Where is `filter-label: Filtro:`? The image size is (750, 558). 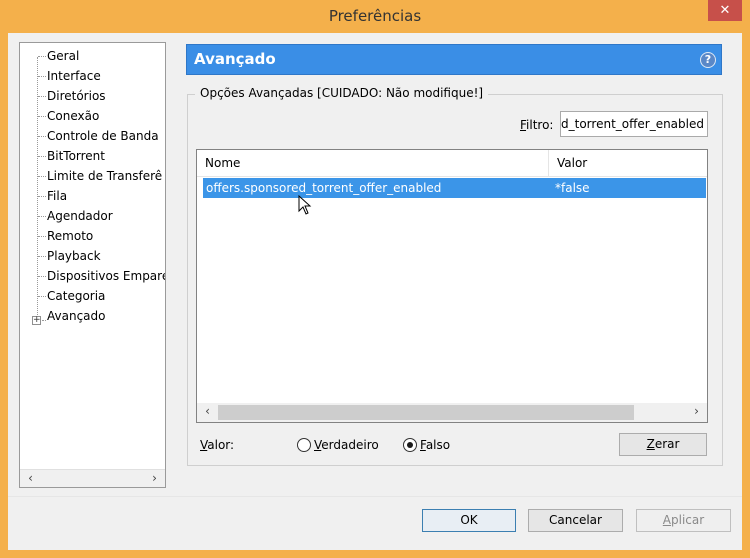
filter-label: Filtro: is located at coordinates (536, 125).